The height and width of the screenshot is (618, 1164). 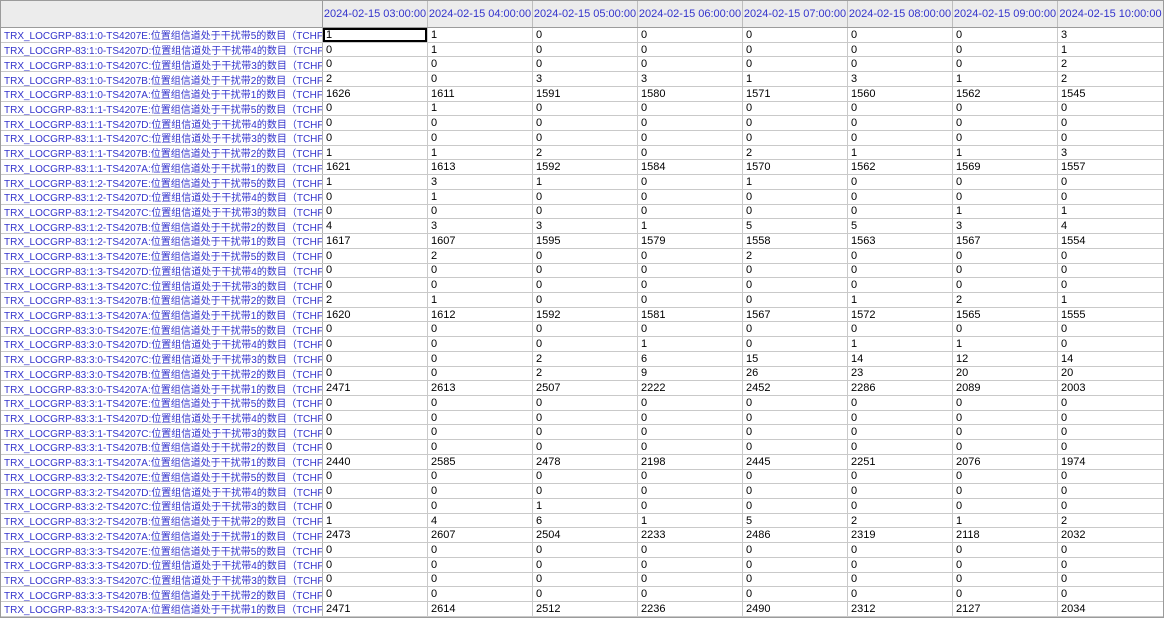 What do you see at coordinates (375, 14) in the screenshot?
I see `column-header-0300: 2024-02-15 03:00:00` at bounding box center [375, 14].